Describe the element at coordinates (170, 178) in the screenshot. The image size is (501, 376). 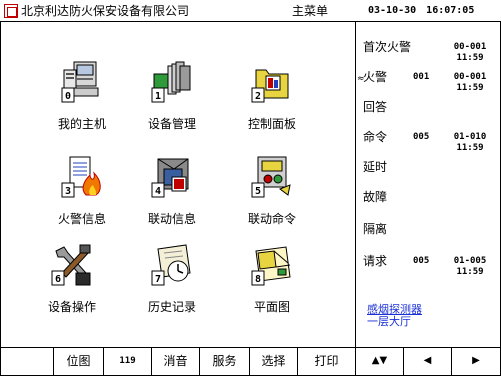
I see `linkage-info-icon: 4` at that location.